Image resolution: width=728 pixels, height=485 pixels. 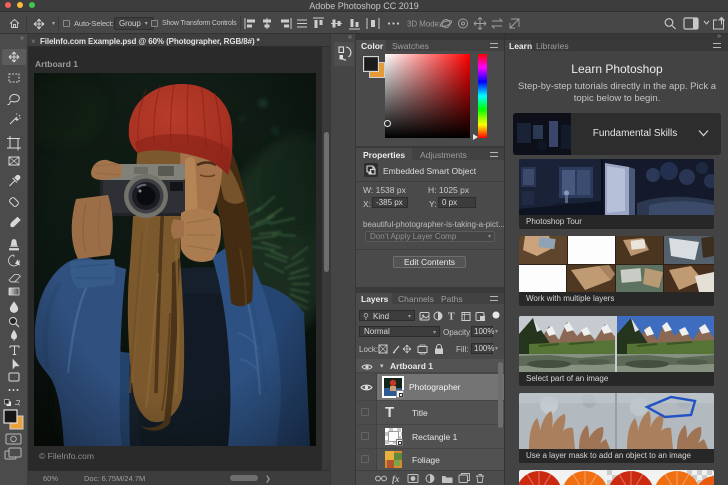 What do you see at coordinates (396, 479) in the screenshot?
I see `svg-text: fx` at bounding box center [396, 479].